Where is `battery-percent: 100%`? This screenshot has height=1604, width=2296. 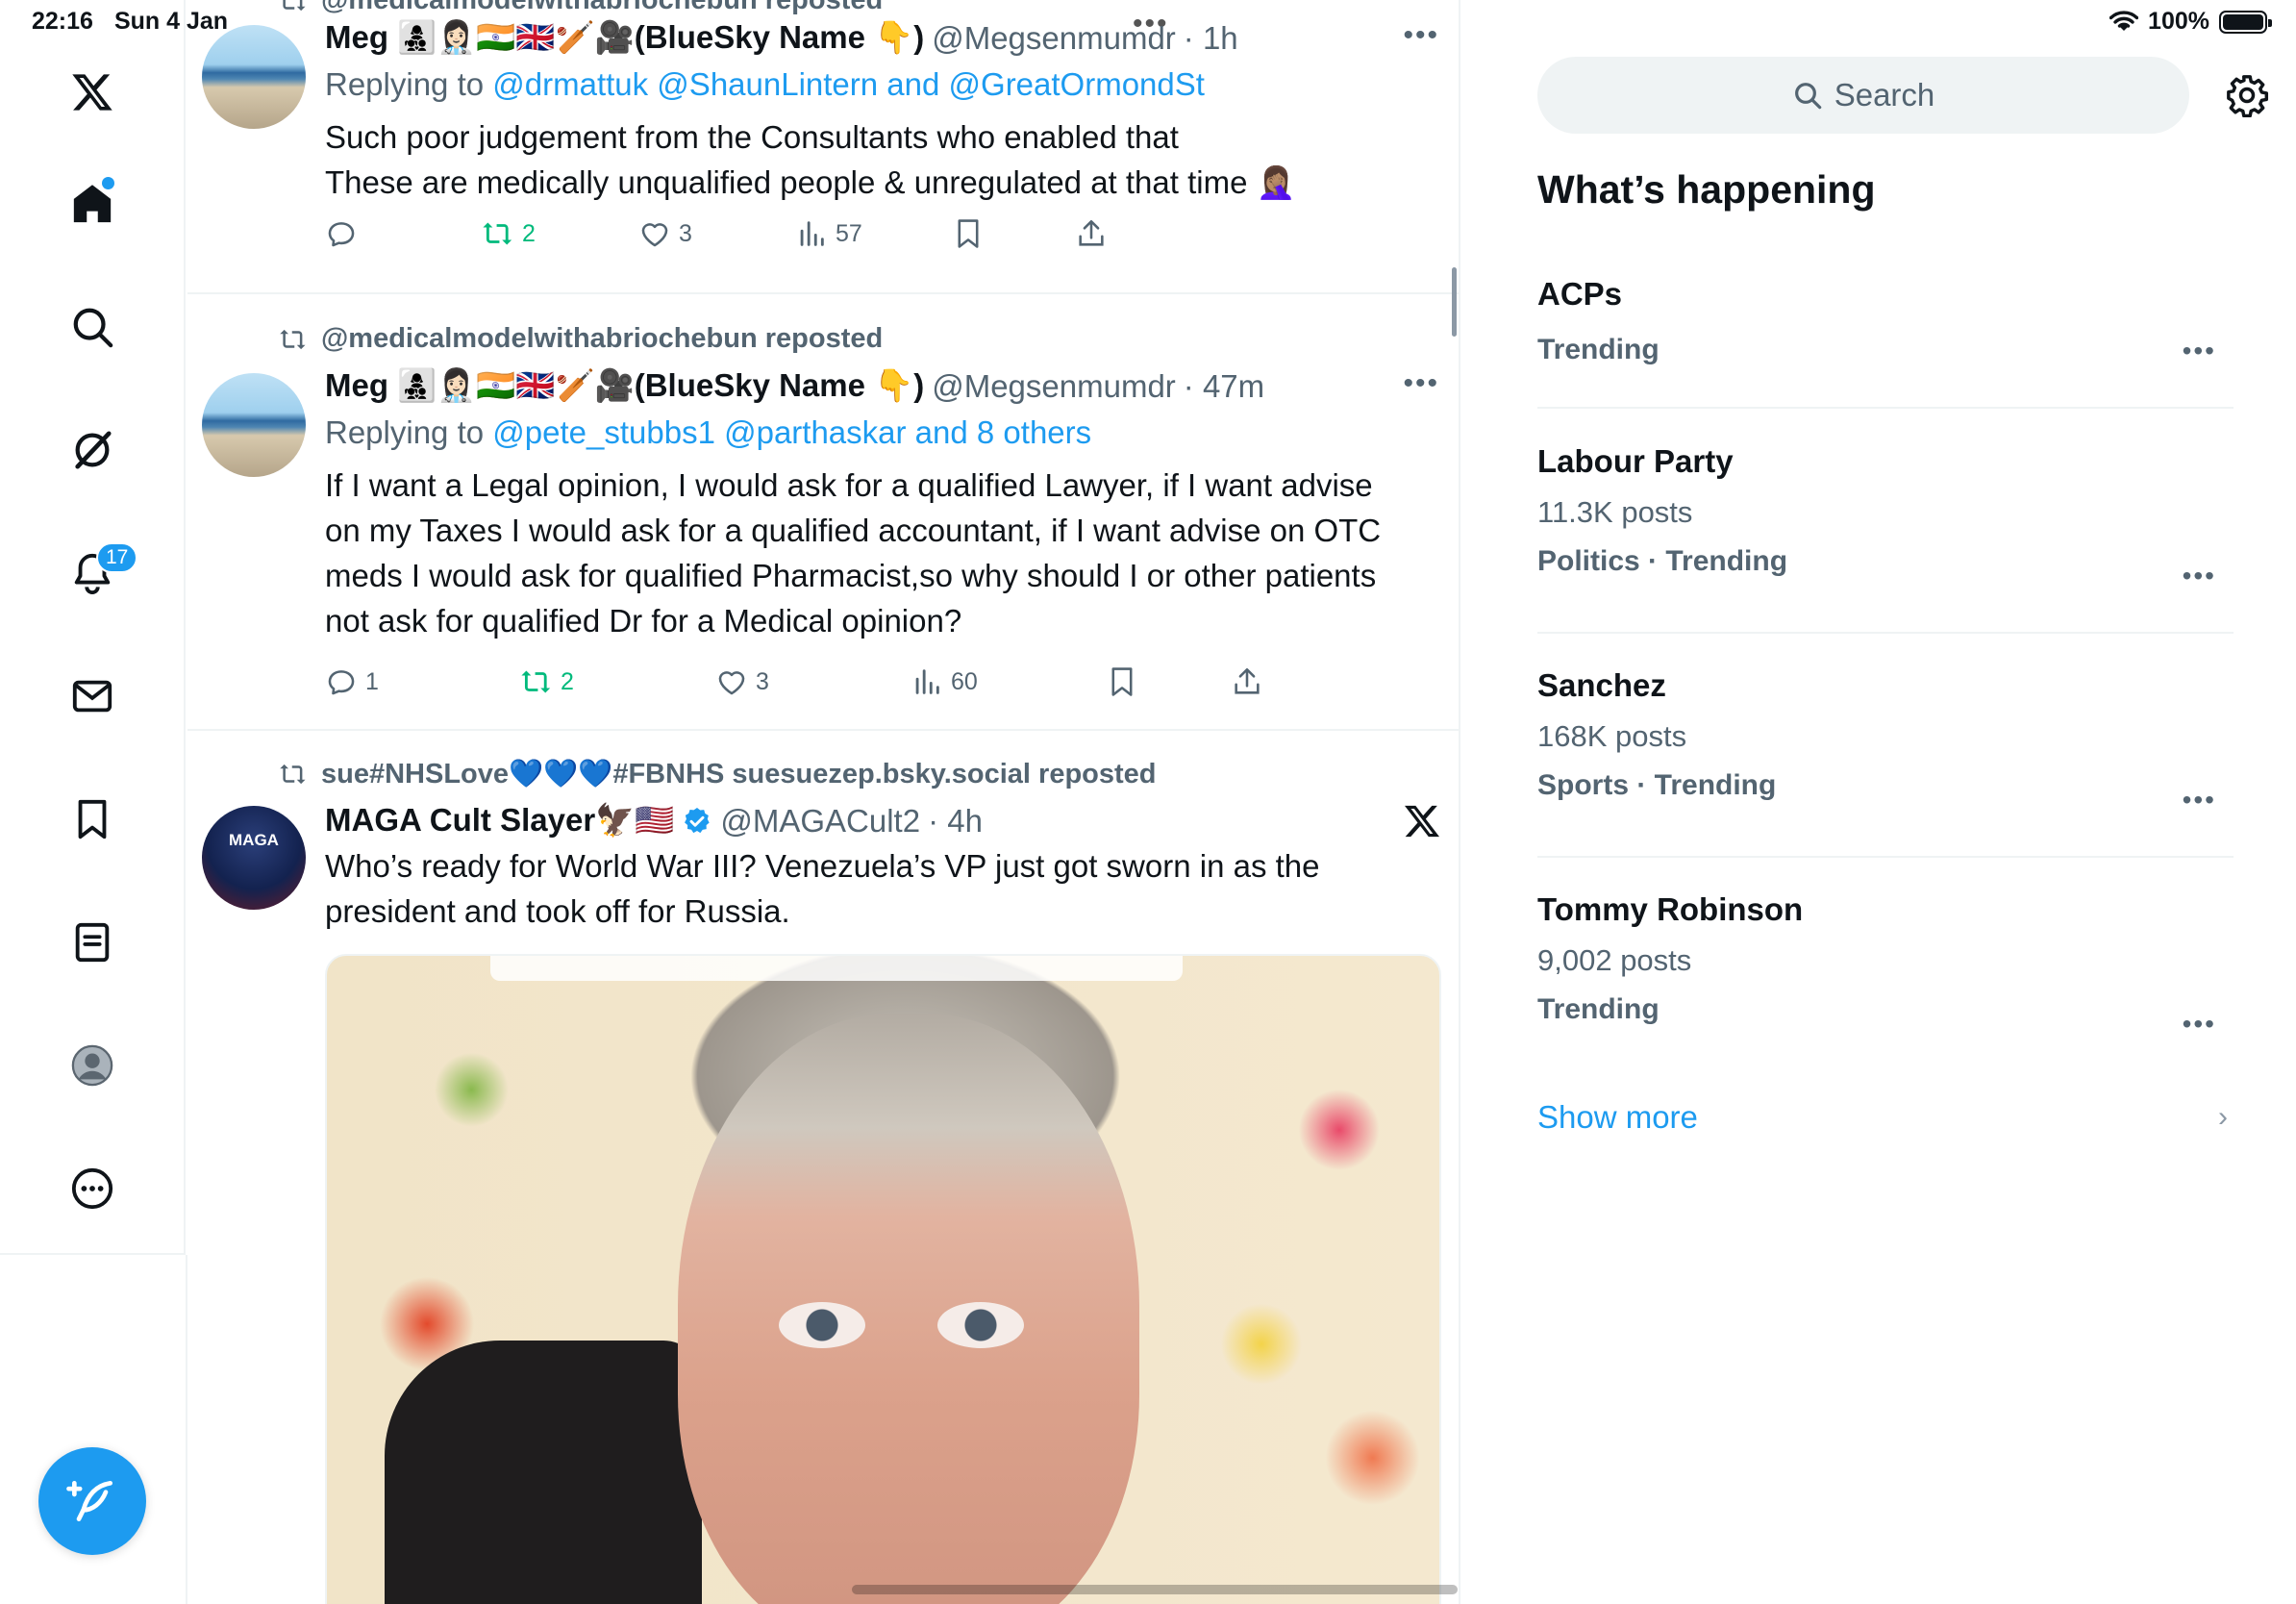 battery-percent: 100% is located at coordinates (2178, 21).